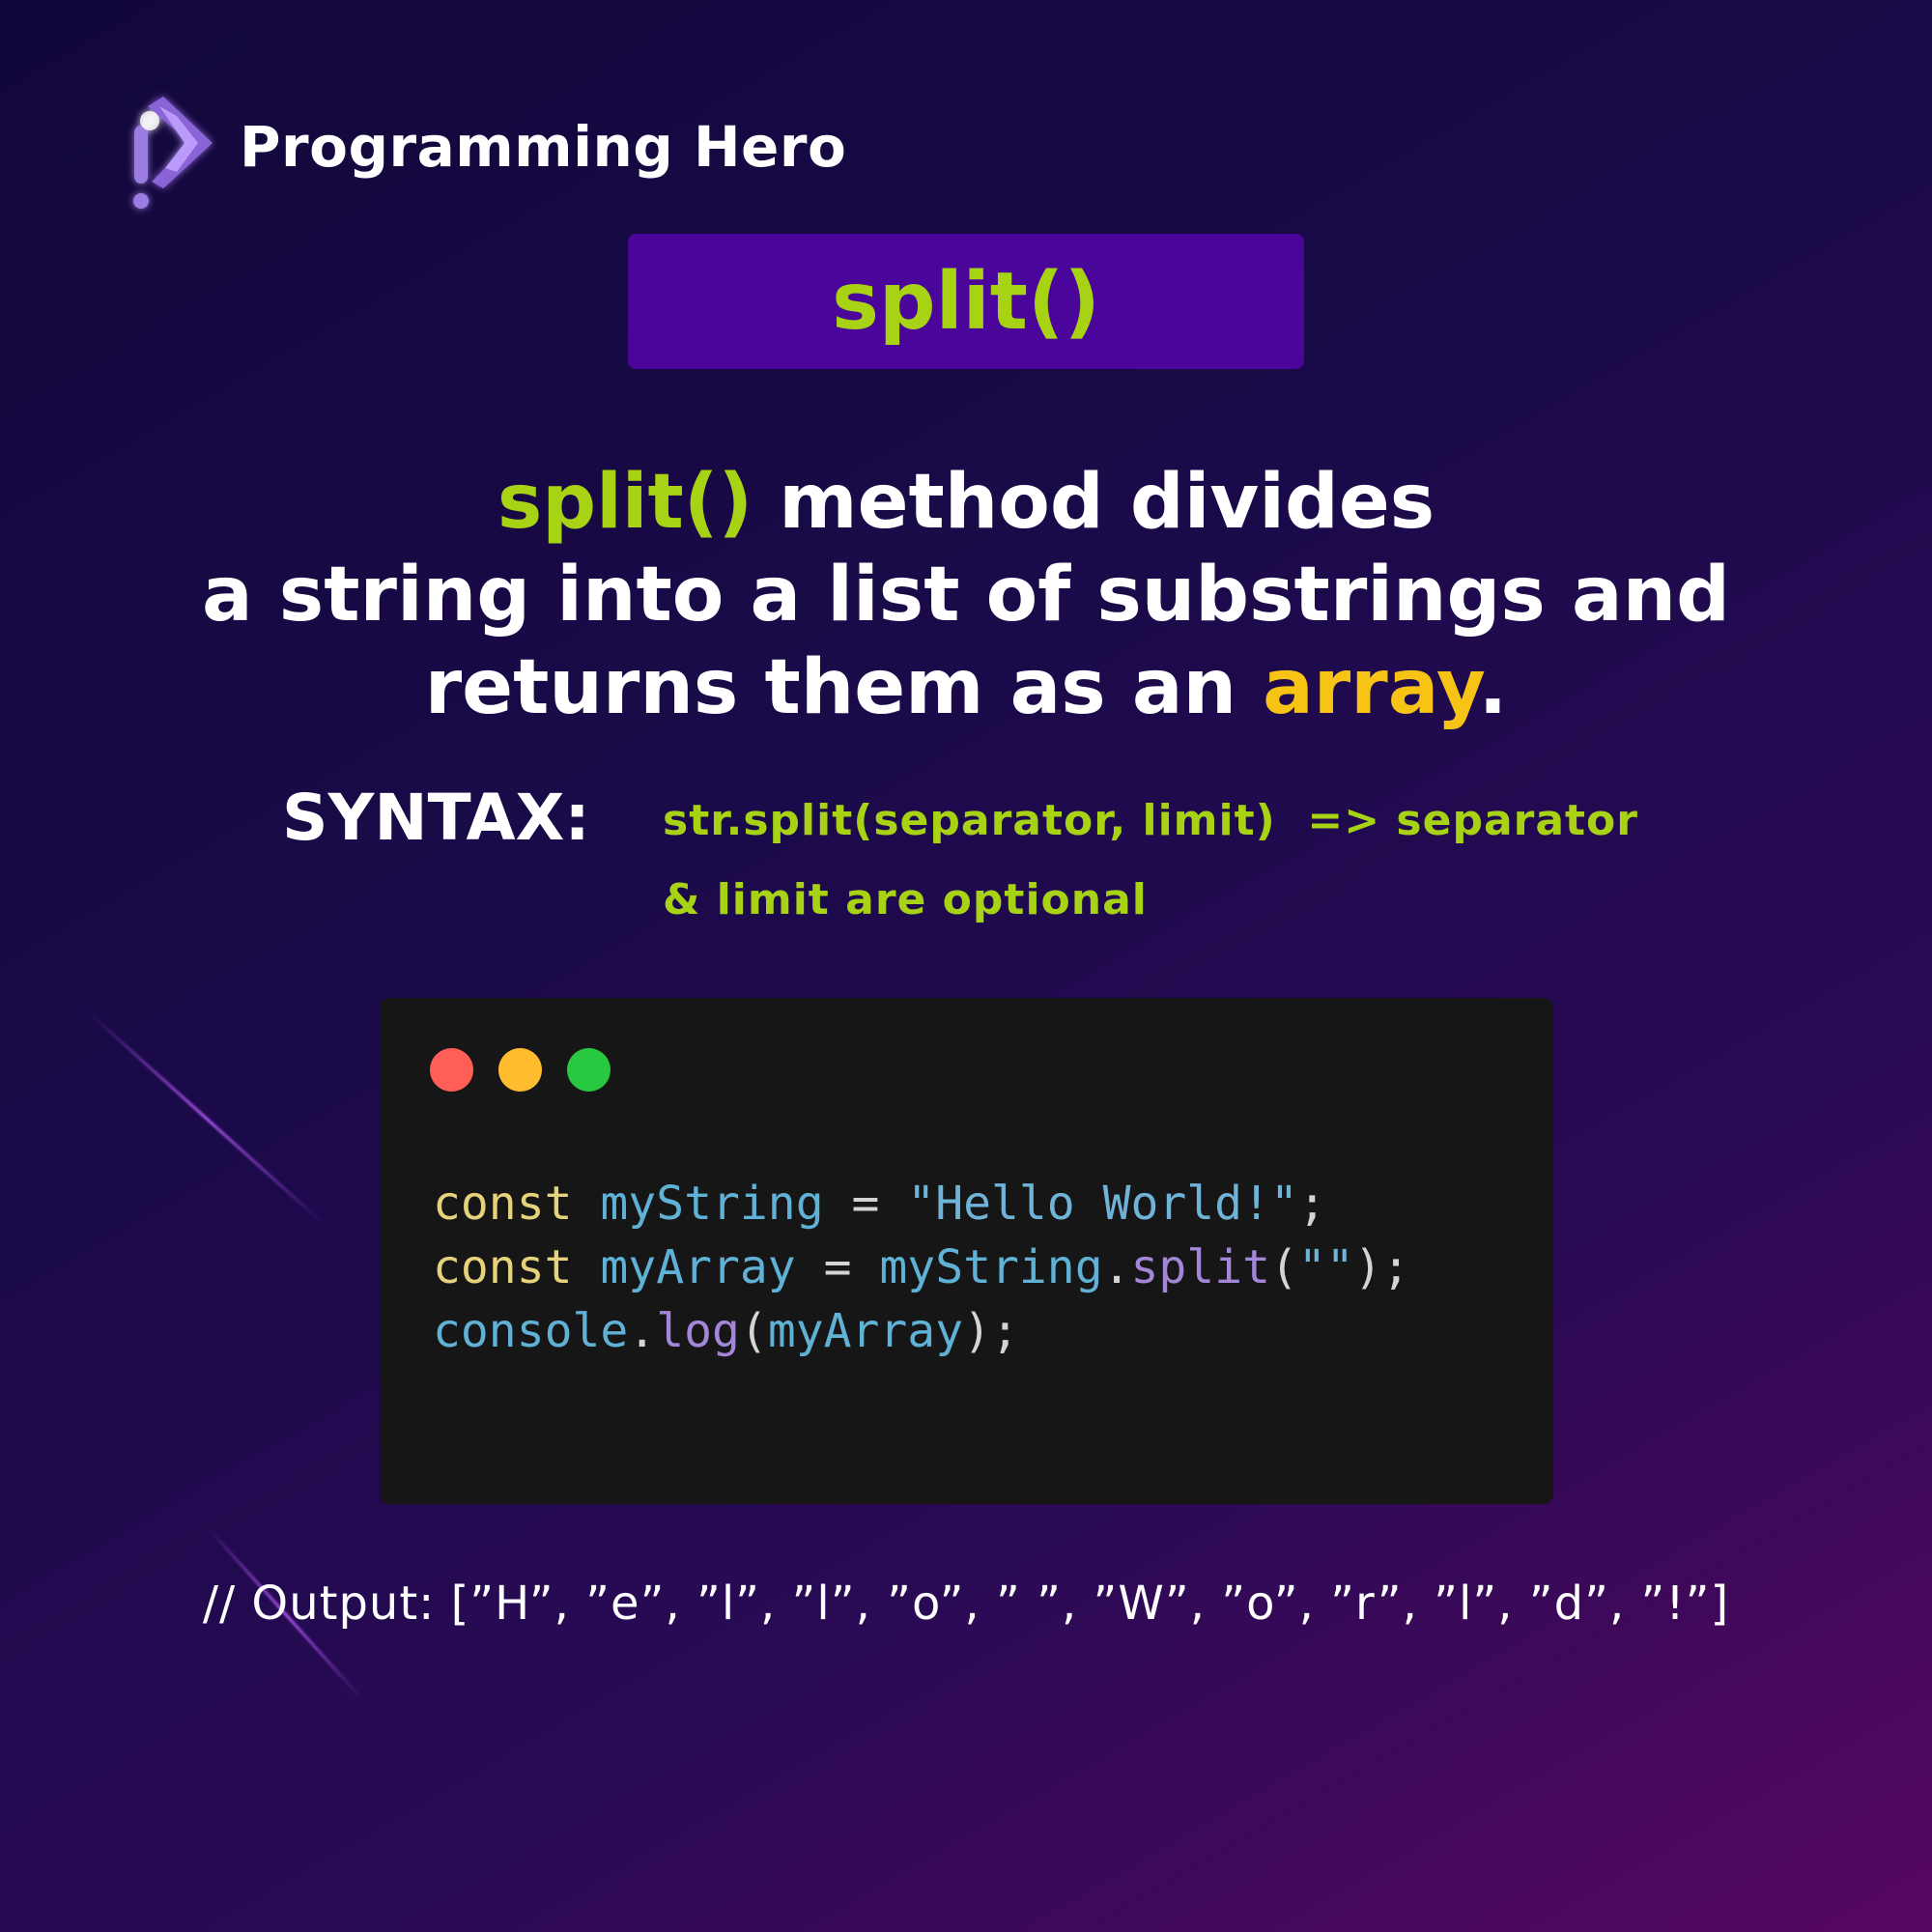 This screenshot has height=1932, width=1932. What do you see at coordinates (844, 687) in the screenshot?
I see `description-text: returns them as an` at bounding box center [844, 687].